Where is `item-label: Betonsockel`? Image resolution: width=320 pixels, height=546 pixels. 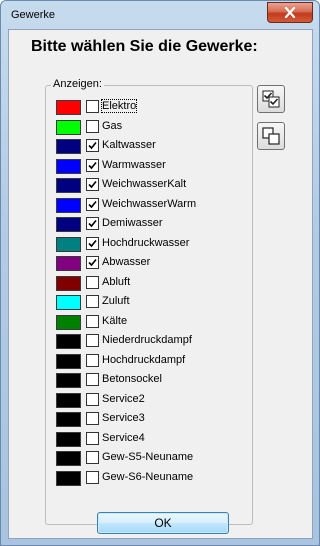
item-label: Betonsockel is located at coordinates (132, 379).